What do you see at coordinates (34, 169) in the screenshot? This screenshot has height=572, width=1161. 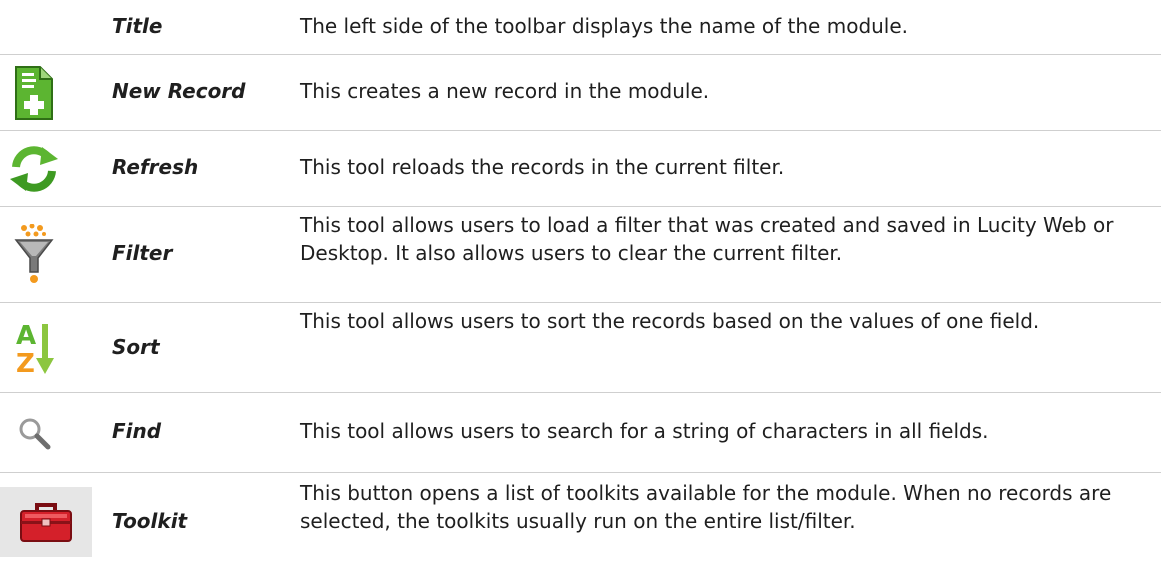 I see `refresh-icon` at bounding box center [34, 169].